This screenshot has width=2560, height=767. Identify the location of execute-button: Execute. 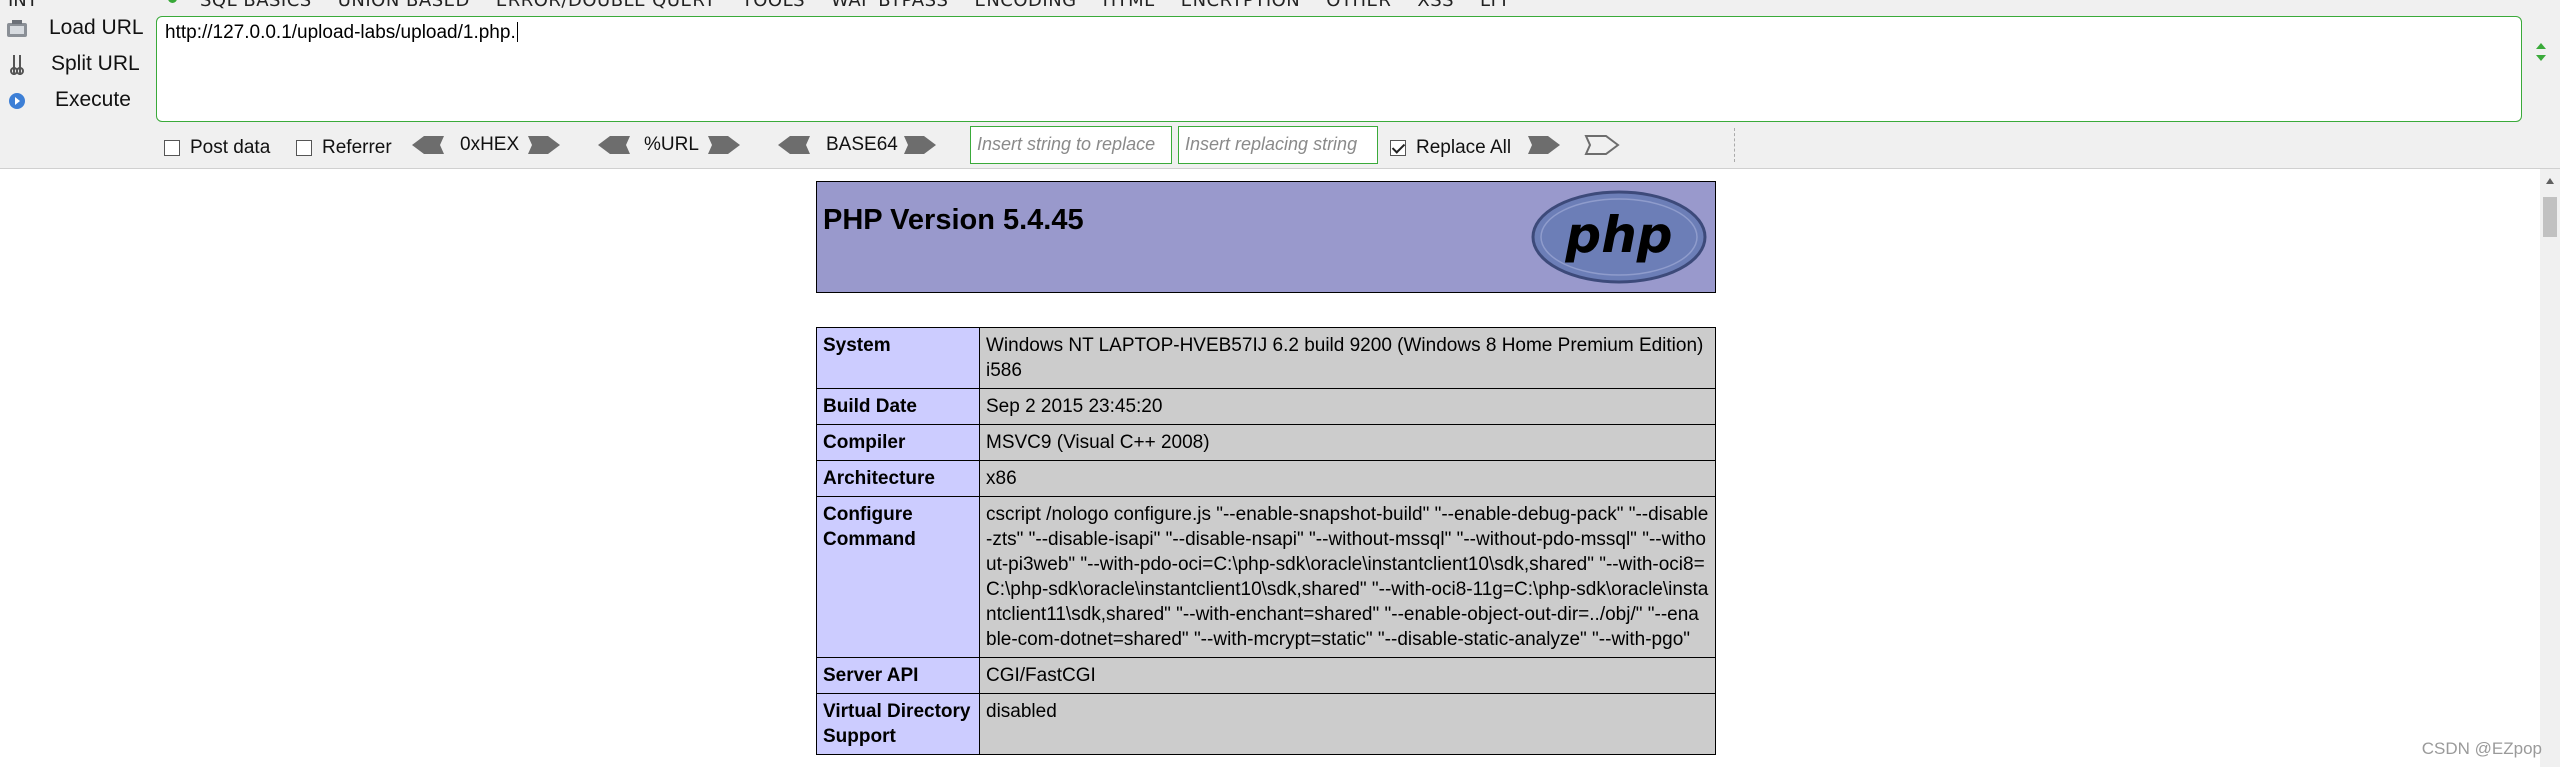
(75, 100).